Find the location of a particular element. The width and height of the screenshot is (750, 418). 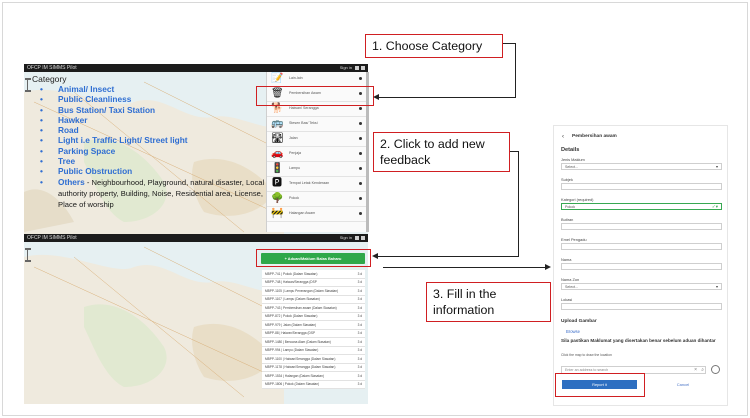

category-item: Light i.e Traffic Light/ Street light is located at coordinates (152, 140).